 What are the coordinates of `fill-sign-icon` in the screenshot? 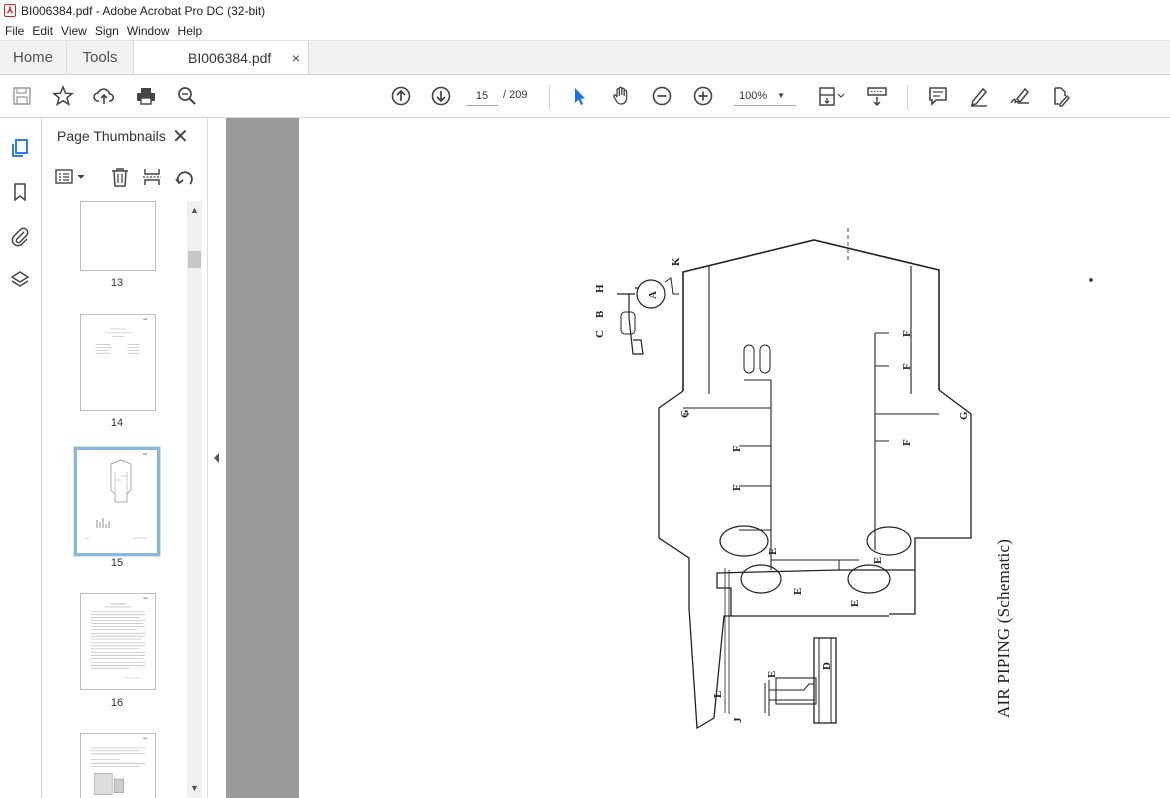 It's located at (1060, 96).